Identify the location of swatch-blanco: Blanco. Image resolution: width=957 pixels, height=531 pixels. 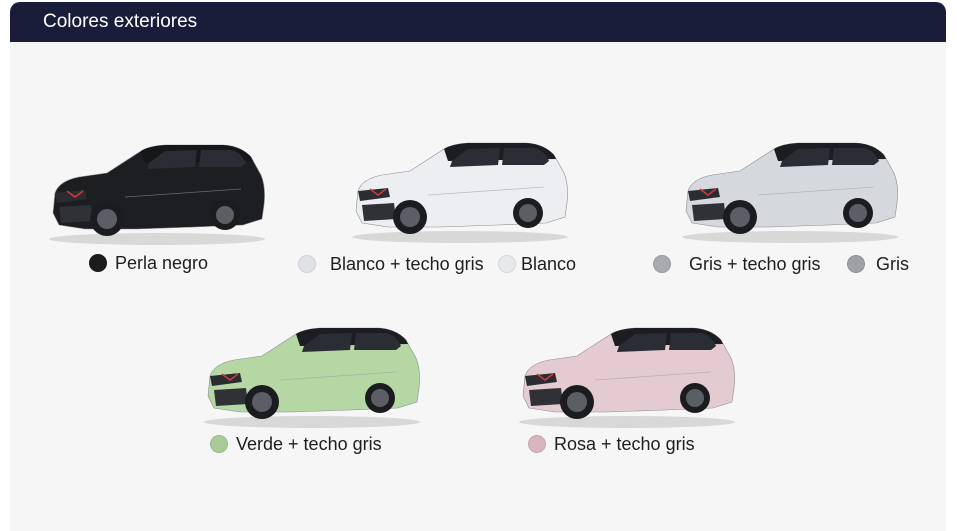
(537, 264).